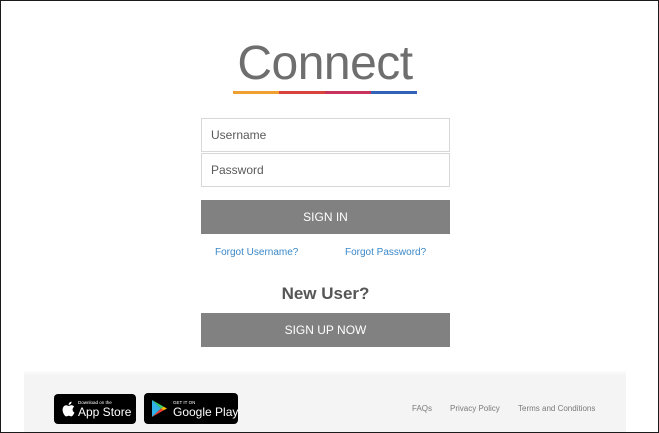 This screenshot has height=433, width=659. What do you see at coordinates (302, 92) in the screenshot?
I see `logo-bar-segment-red` at bounding box center [302, 92].